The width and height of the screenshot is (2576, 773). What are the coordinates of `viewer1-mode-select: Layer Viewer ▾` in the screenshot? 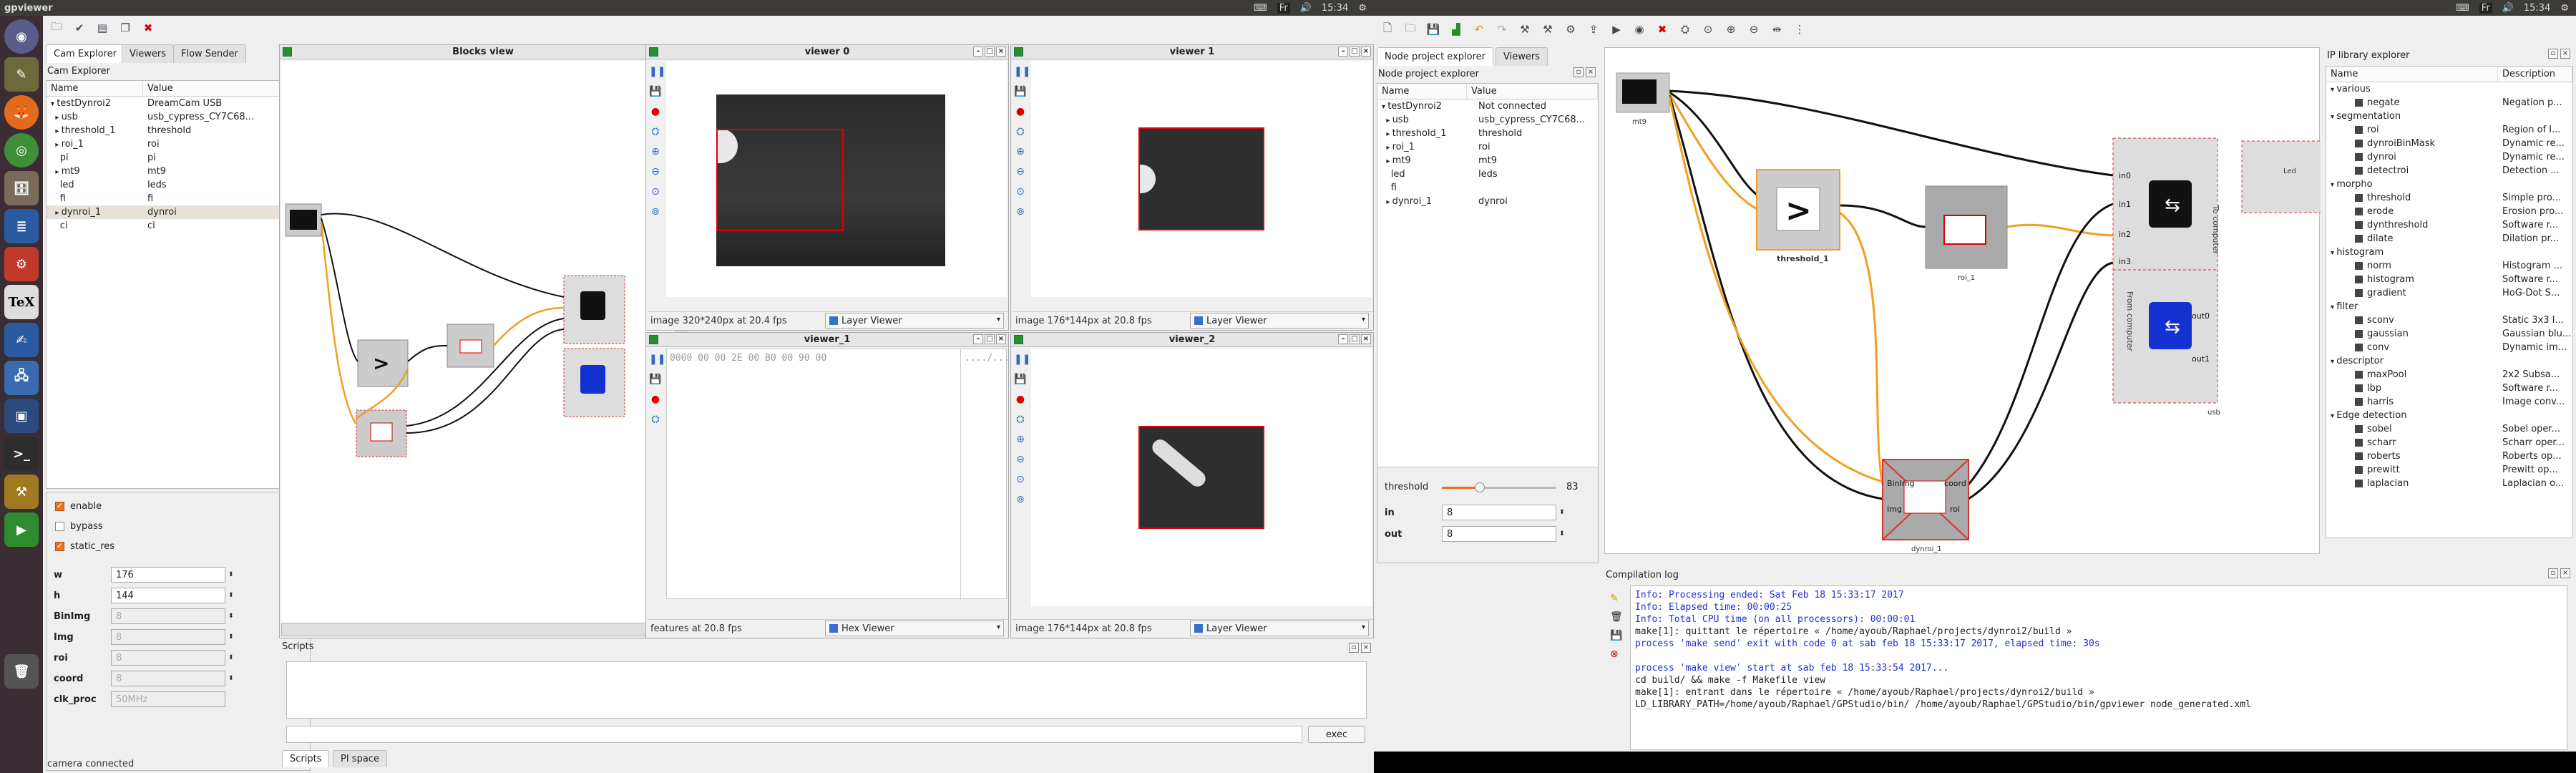 It's located at (1279, 321).